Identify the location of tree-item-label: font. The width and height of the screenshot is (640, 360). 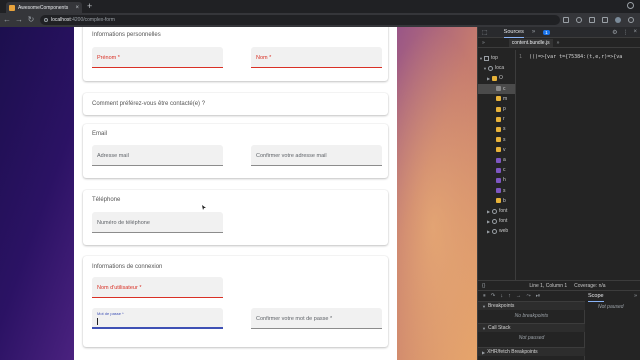
(503, 211).